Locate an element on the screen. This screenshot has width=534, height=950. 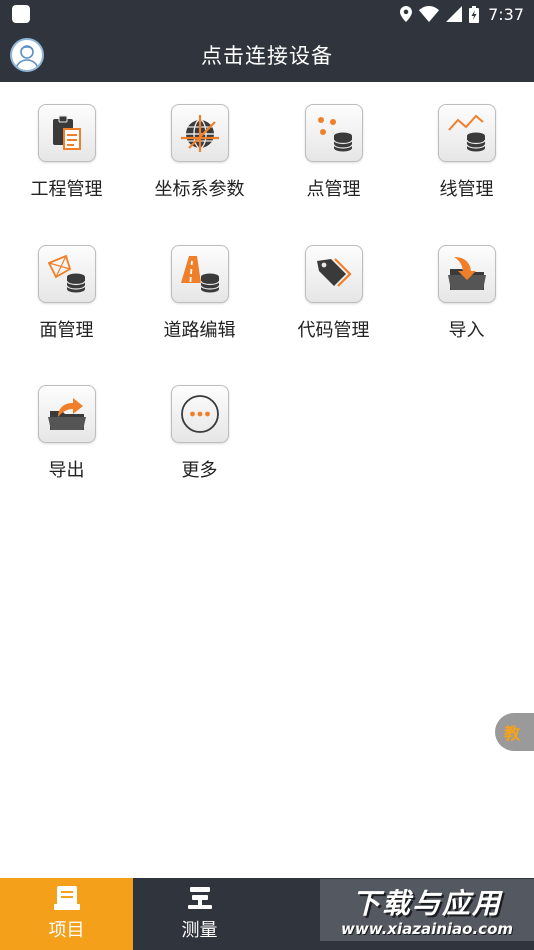
more-tile: 更多 is located at coordinates (199, 423).